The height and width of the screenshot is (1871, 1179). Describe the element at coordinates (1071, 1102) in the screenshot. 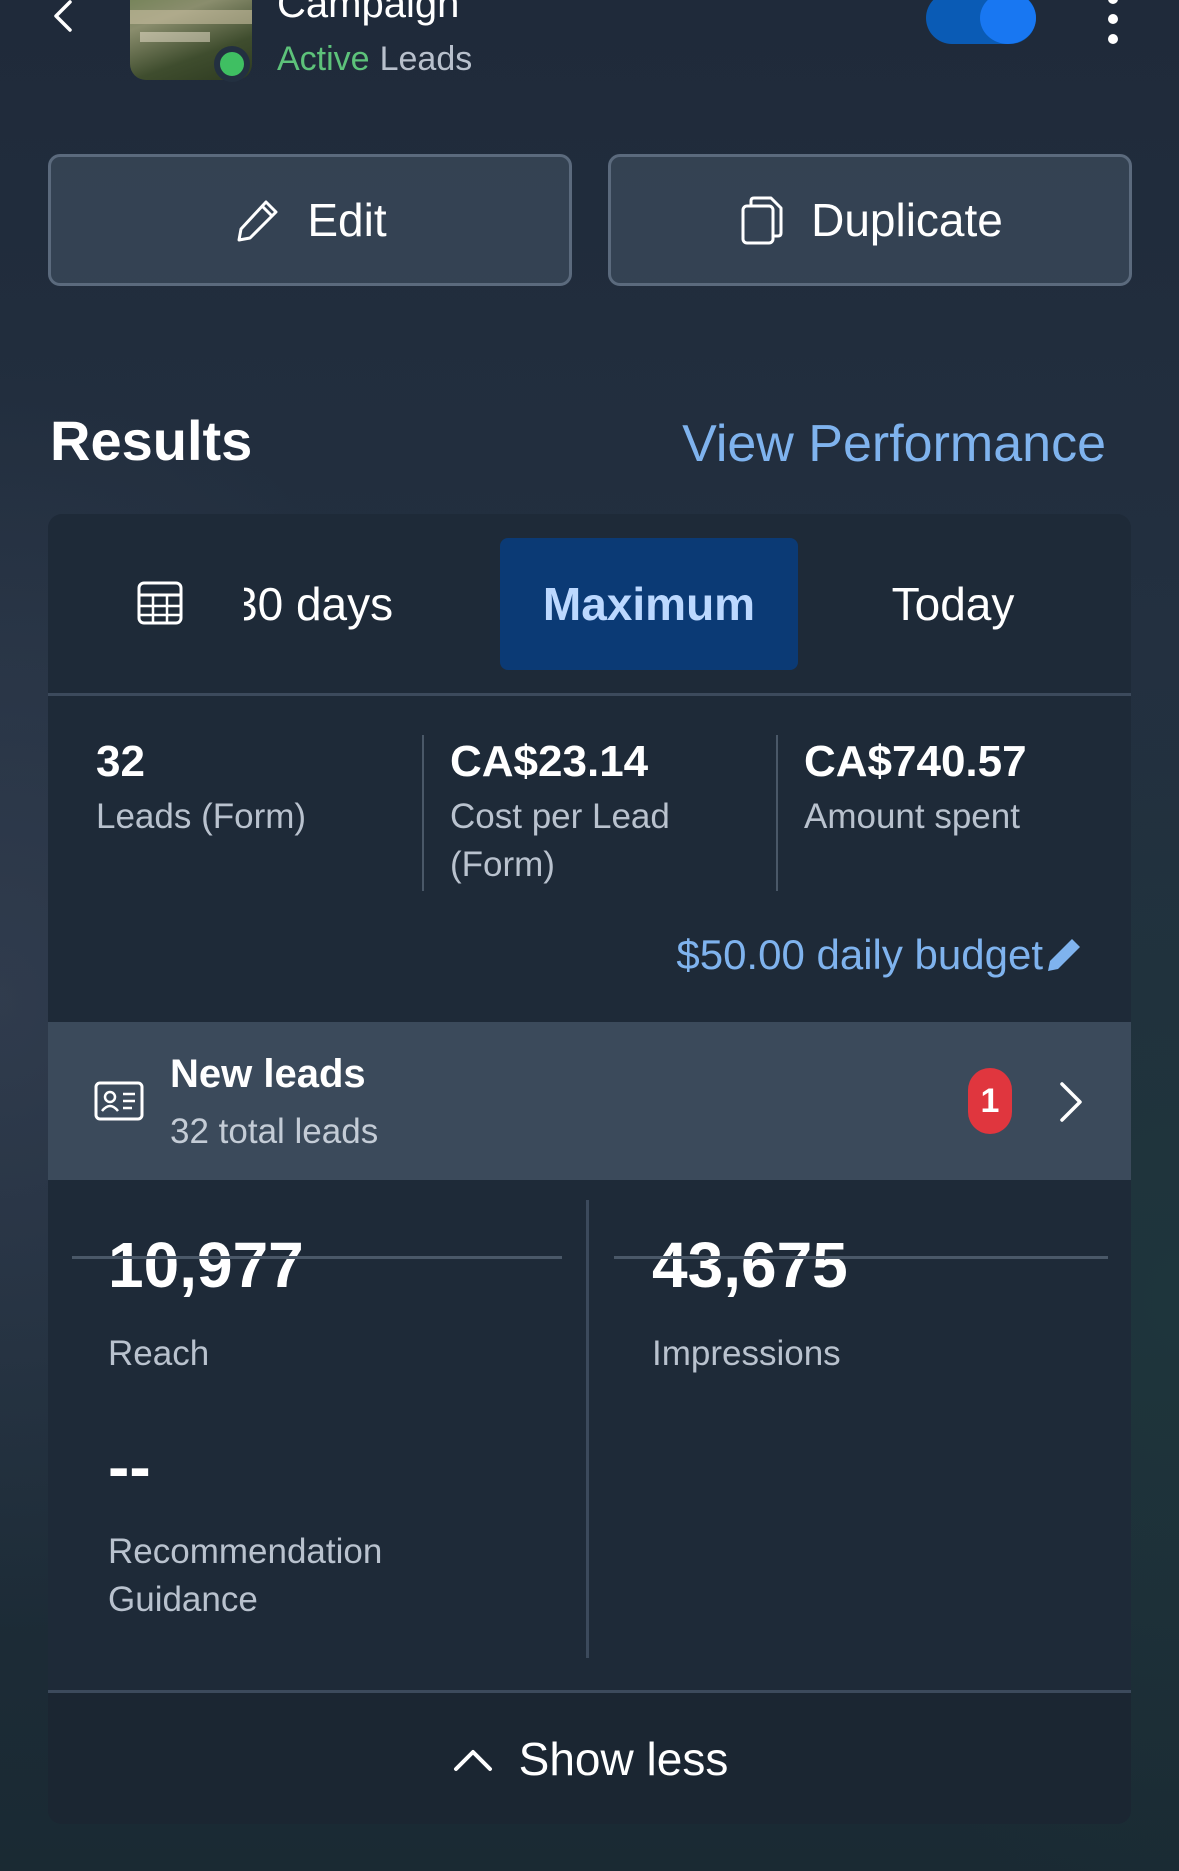

I see `chevron-right-icon` at that location.